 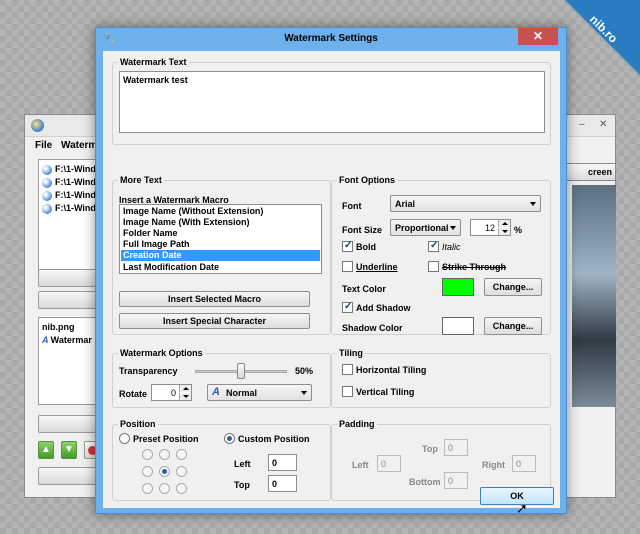 I want to click on horizontal-tiling-checkbox, so click(x=347, y=369).